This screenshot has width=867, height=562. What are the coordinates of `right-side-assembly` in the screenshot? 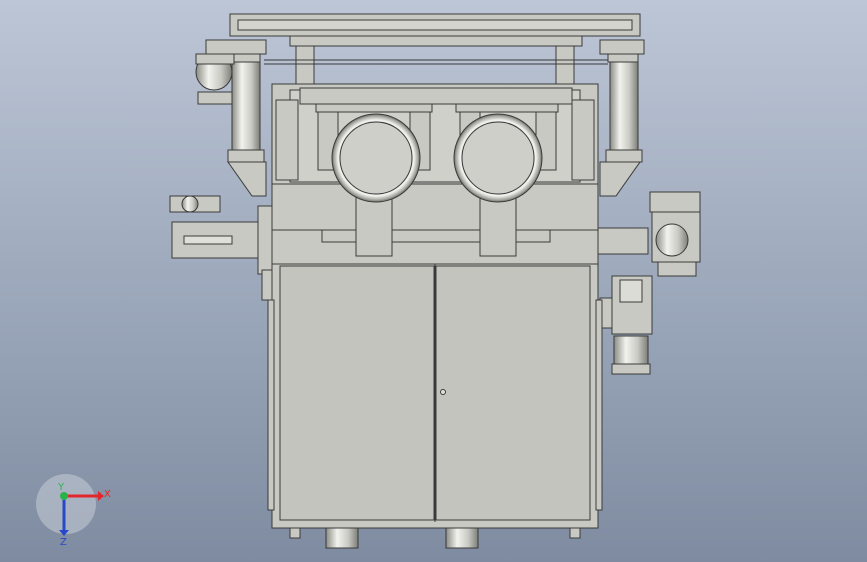 It's located at (649, 283).